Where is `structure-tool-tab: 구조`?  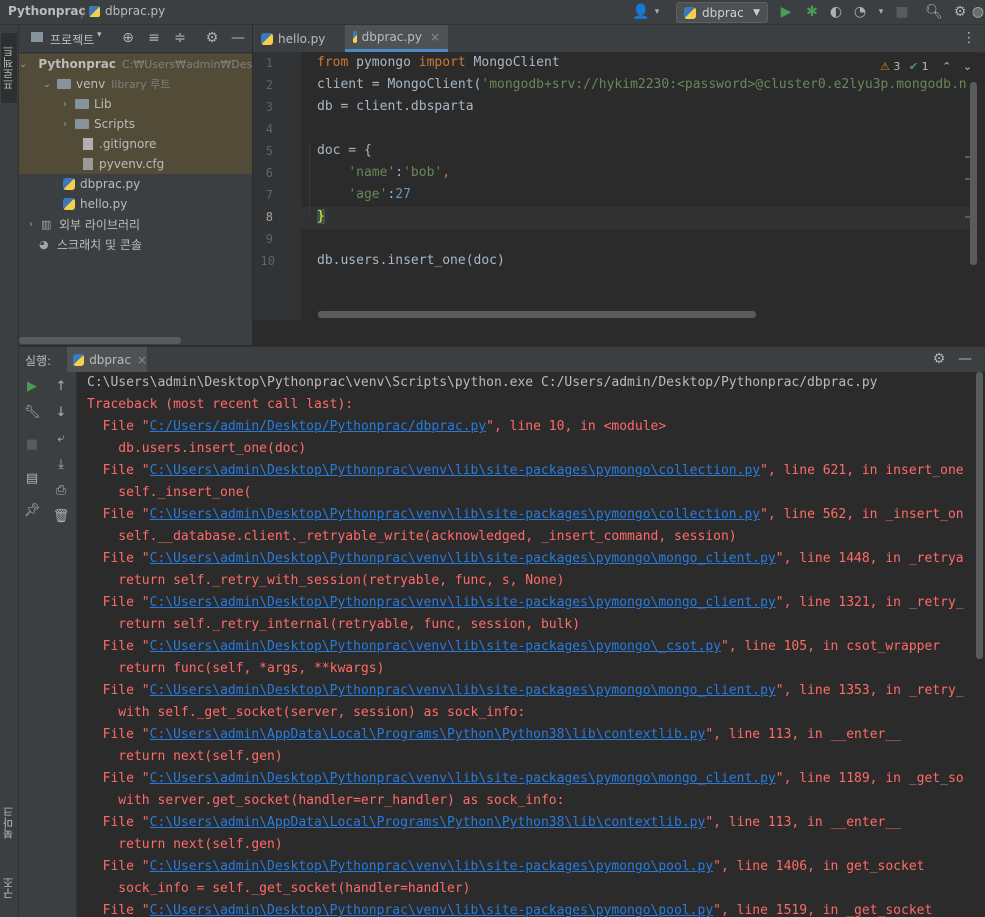
structure-tool-tab: 구조 is located at coordinates (9, 888).